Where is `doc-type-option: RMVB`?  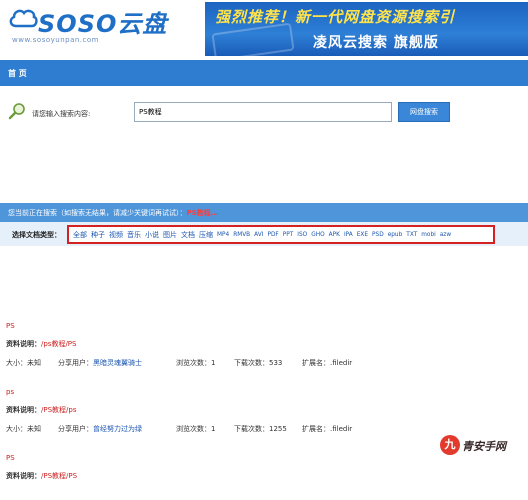
doc-type-option: RMVB is located at coordinates (241, 235).